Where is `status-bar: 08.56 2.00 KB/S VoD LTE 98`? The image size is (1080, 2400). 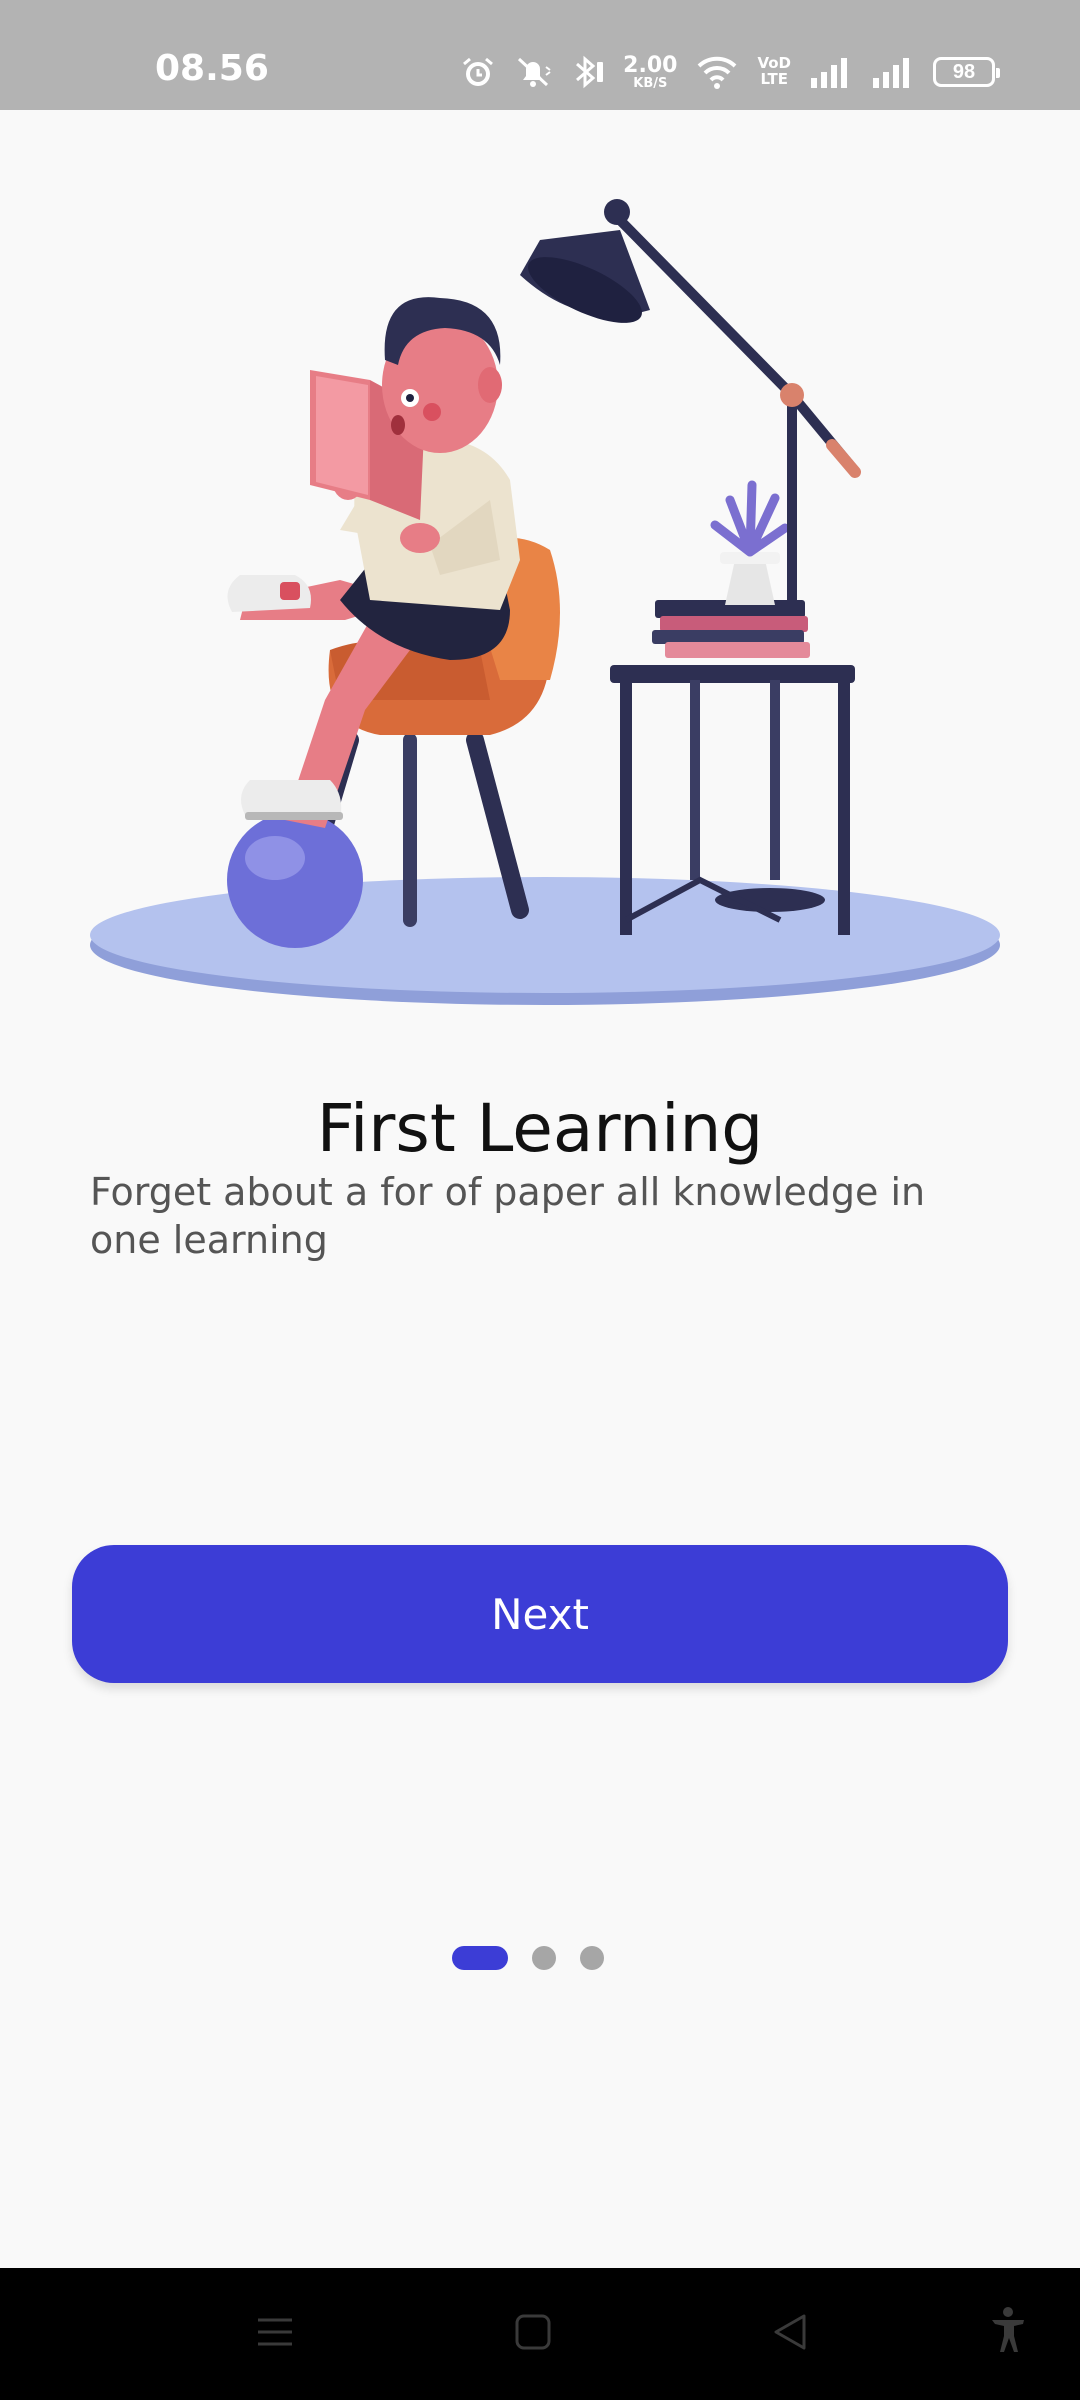
status-bar: 08.56 2.00 KB/S VoD LTE 98 is located at coordinates (540, 55).